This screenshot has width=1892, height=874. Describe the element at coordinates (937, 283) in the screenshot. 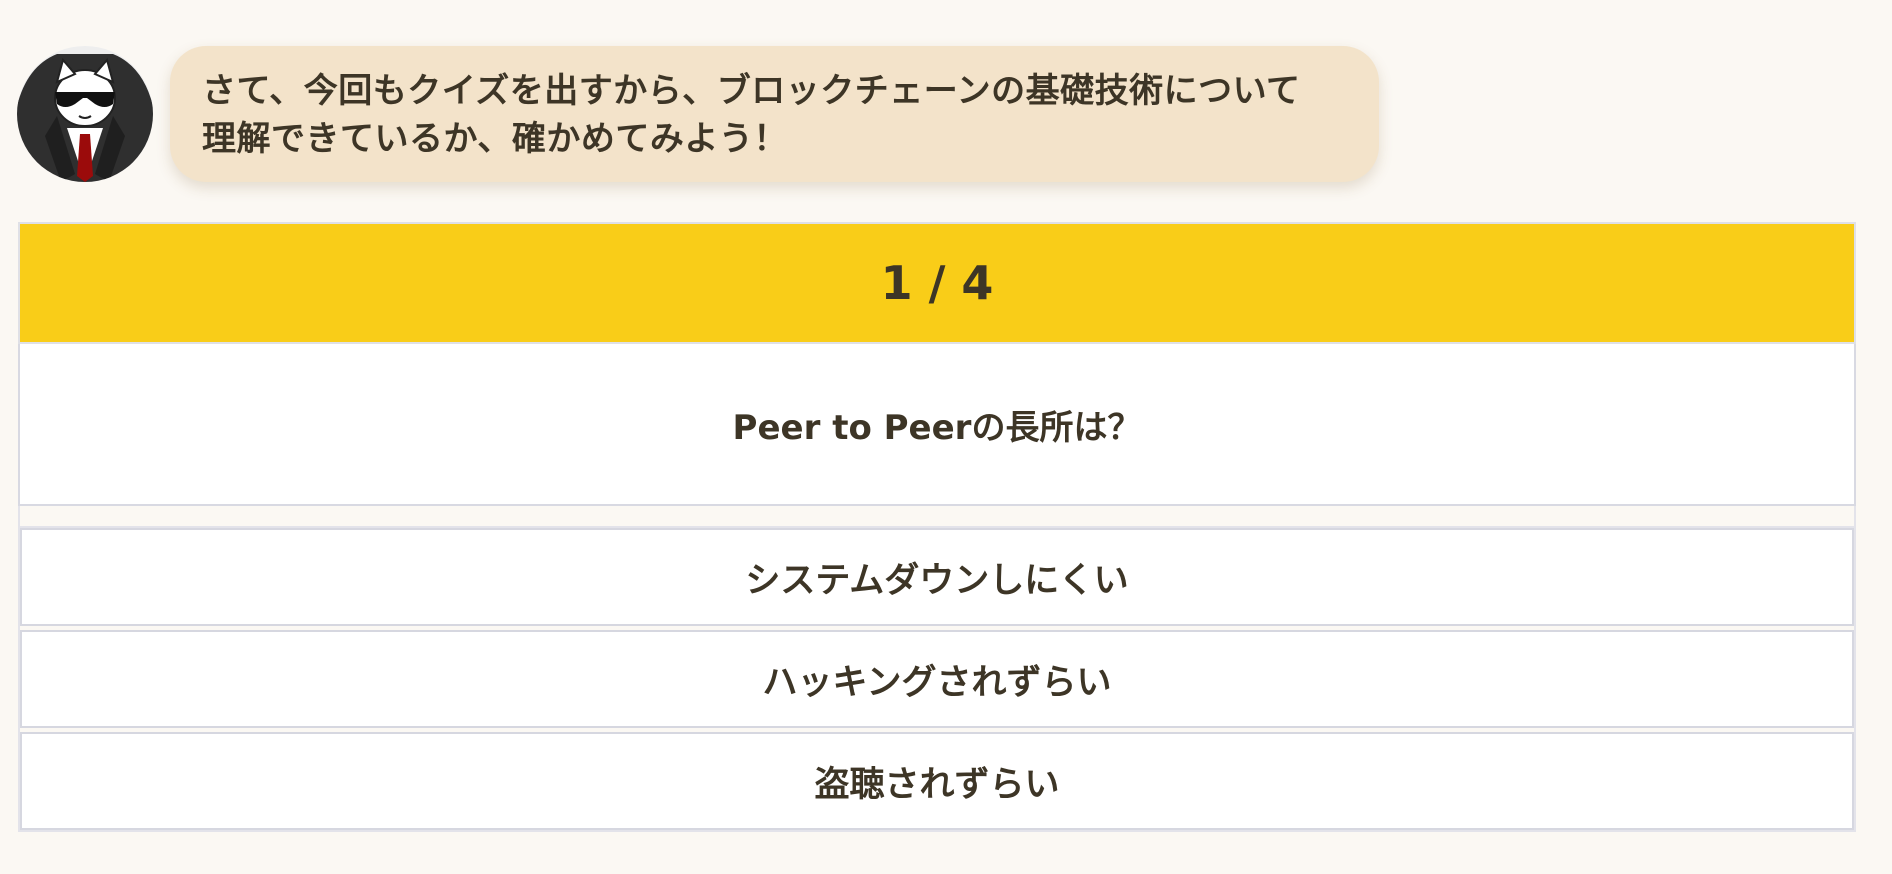

I see `question-counter: 1 / 4` at that location.